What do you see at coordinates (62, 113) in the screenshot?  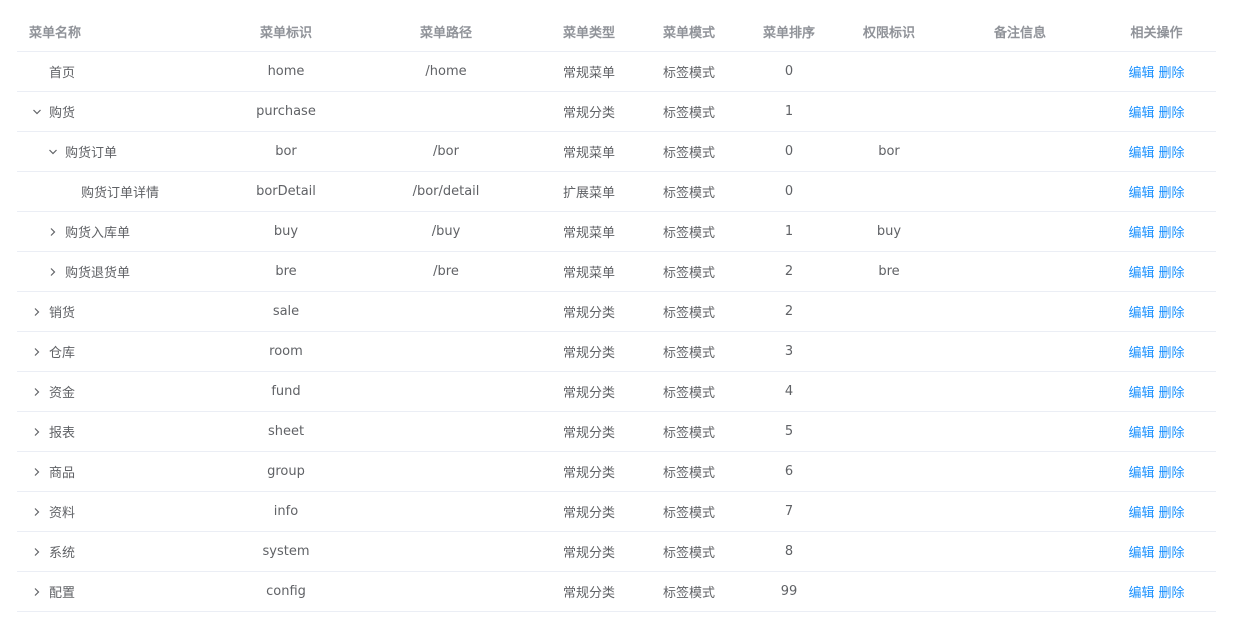 I see `menu-name: 购货` at bounding box center [62, 113].